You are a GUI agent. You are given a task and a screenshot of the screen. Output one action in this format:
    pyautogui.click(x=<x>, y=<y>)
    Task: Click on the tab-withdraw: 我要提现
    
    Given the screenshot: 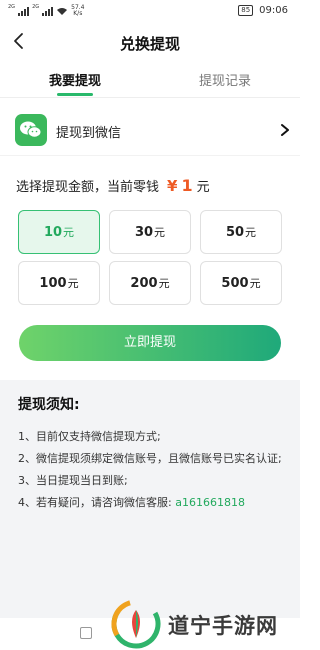 What is the action you would take?
    pyautogui.click(x=75, y=79)
    